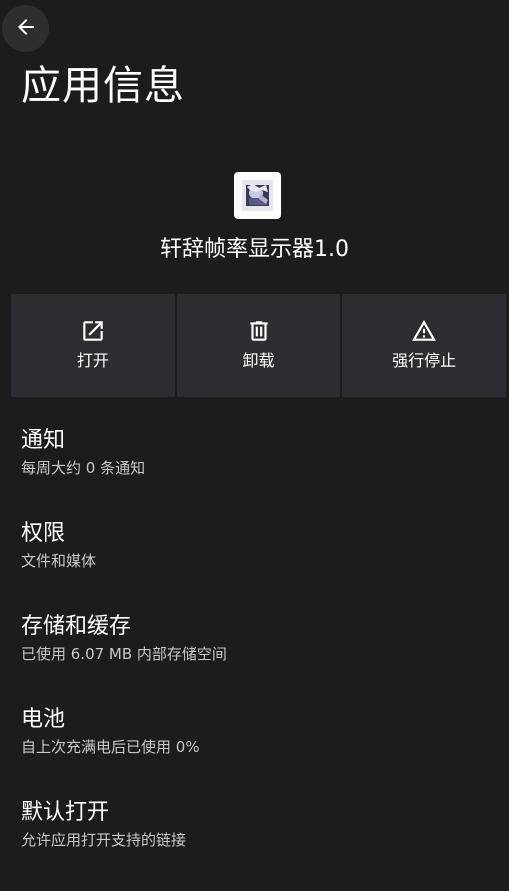 Image resolution: width=509 pixels, height=891 pixels. What do you see at coordinates (93, 331) in the screenshot?
I see `open-external-icon` at bounding box center [93, 331].